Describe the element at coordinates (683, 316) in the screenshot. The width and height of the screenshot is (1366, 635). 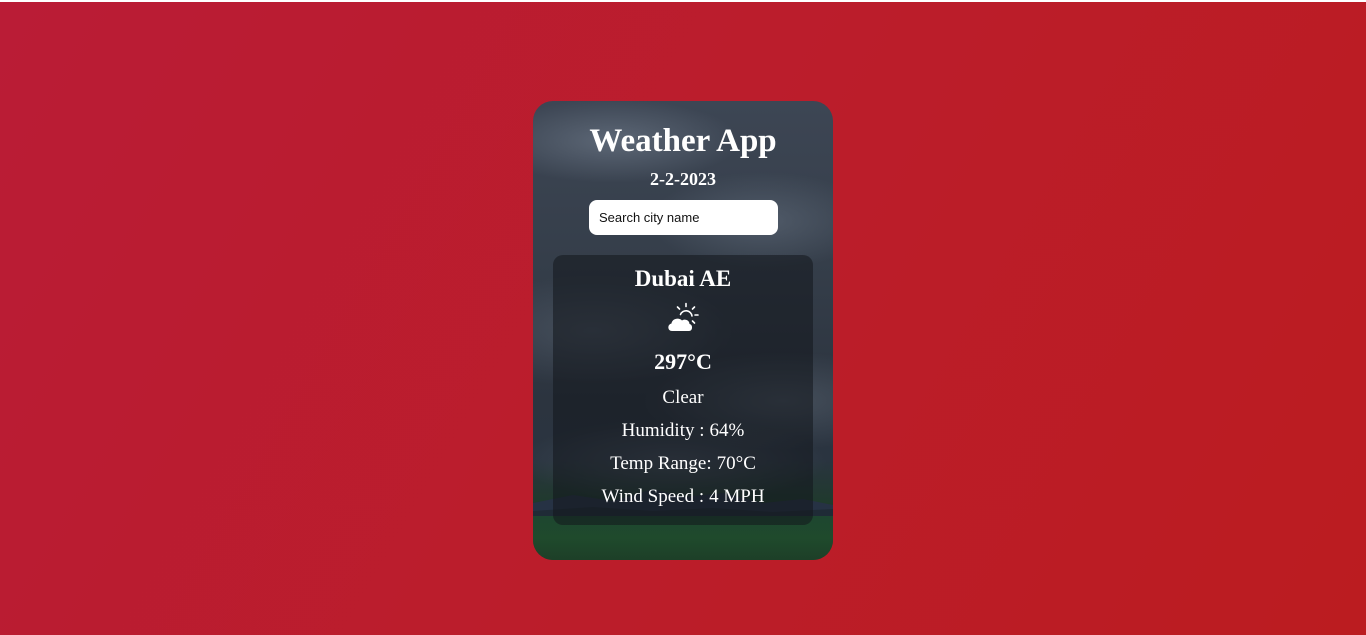
I see `partly-cloudy-icon` at that location.